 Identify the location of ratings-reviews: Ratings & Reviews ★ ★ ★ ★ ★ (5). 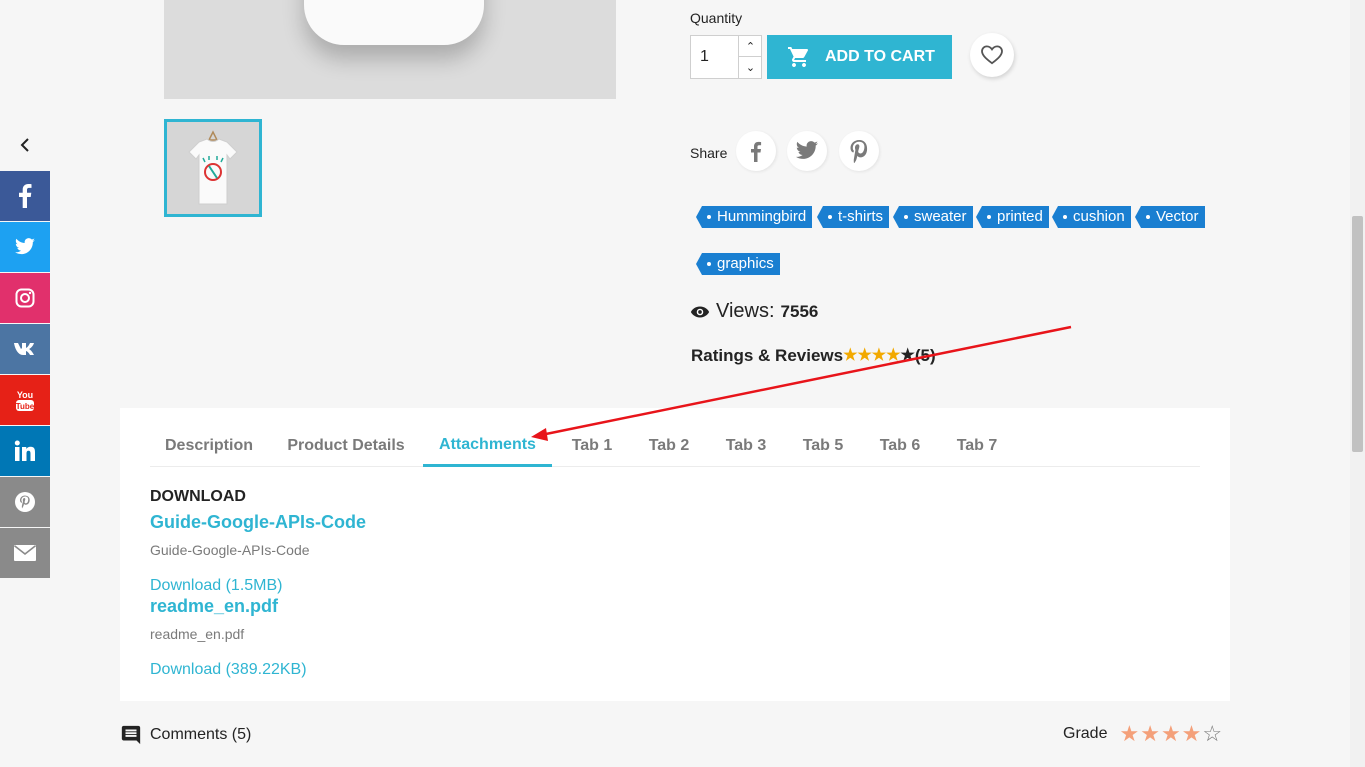
(813, 356).